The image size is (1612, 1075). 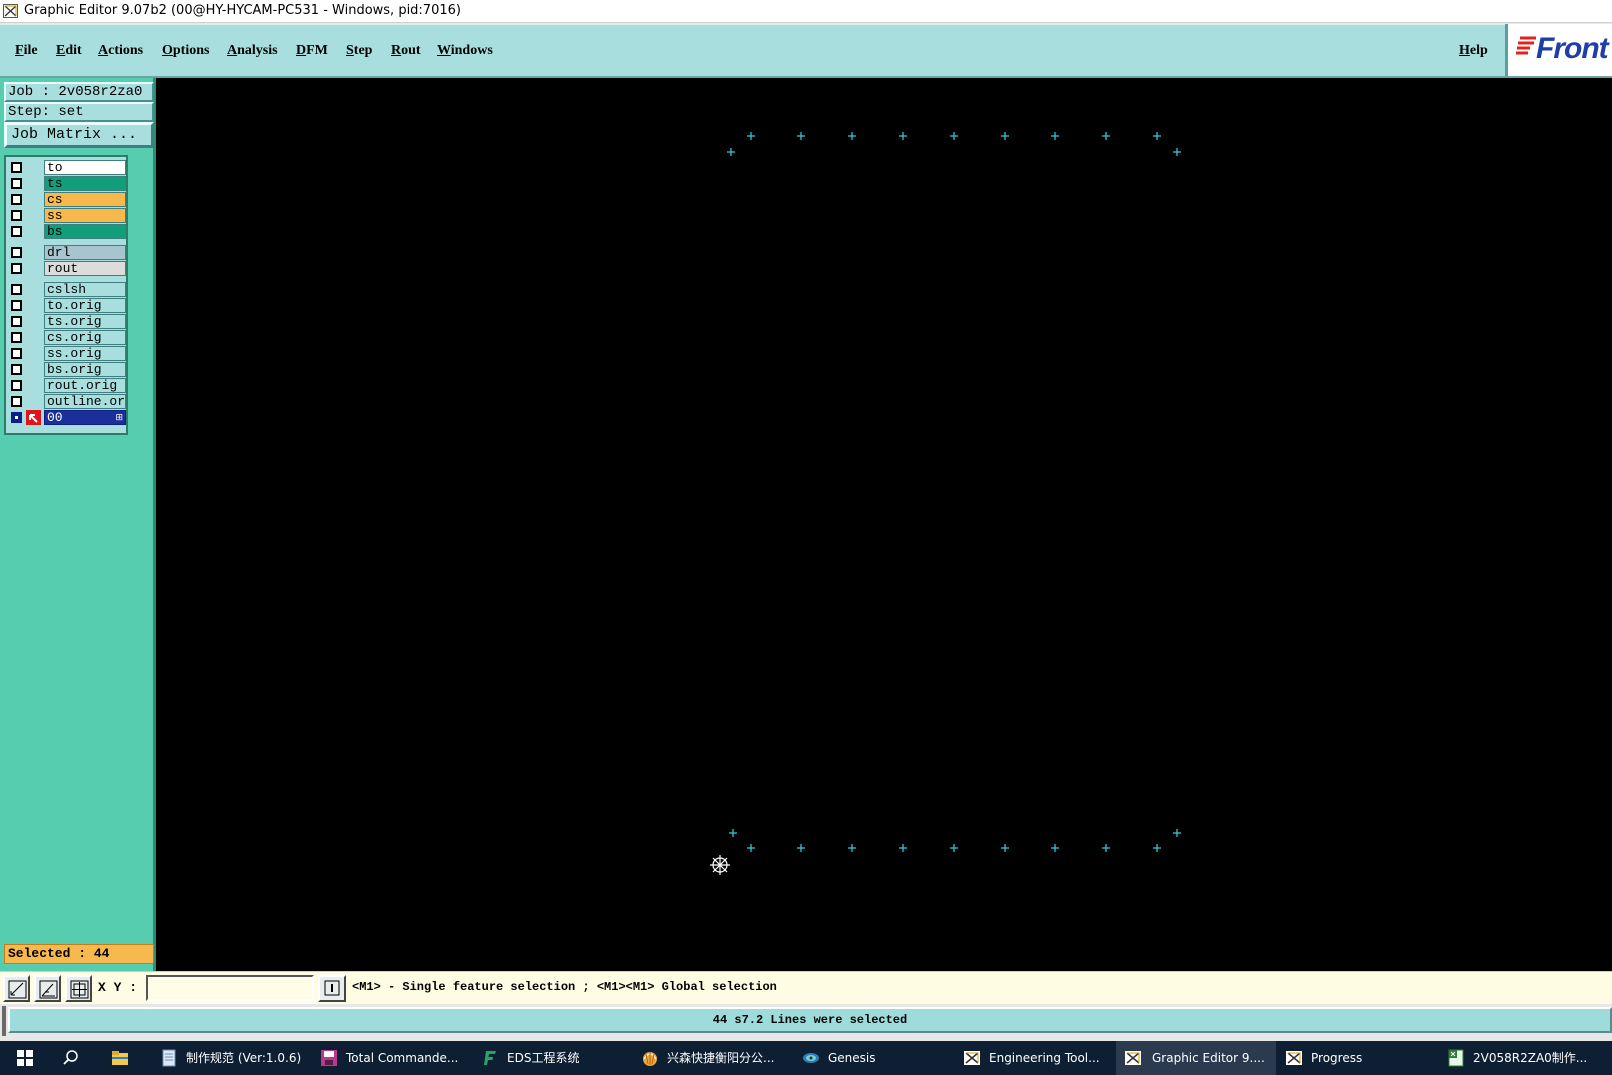 I want to click on layer-name: ts.orig, so click(x=85, y=321).